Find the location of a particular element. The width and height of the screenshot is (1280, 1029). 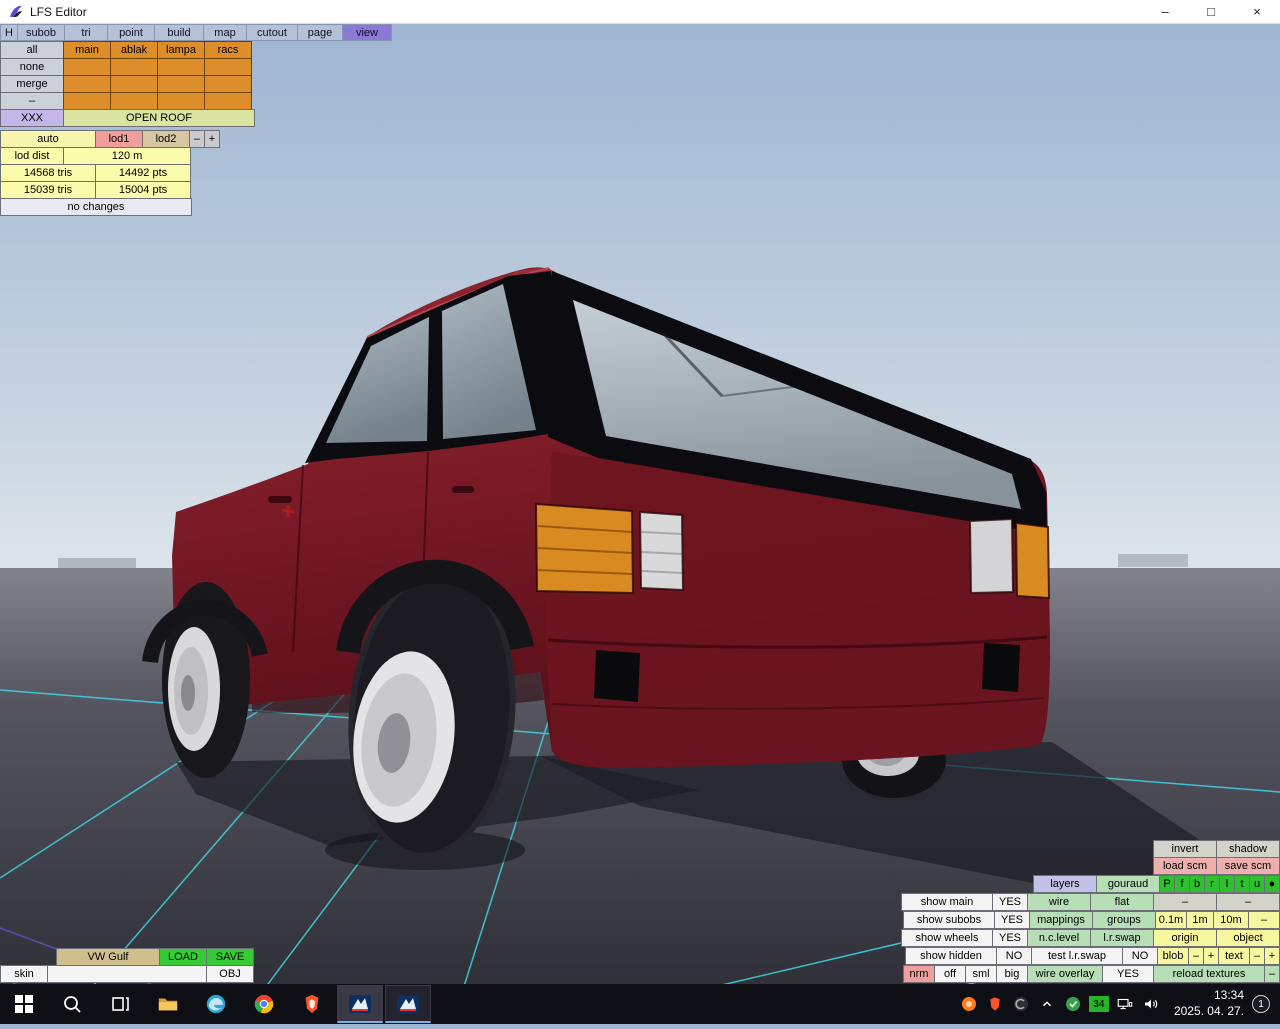

tray-green-button is located at coordinates (1073, 1004).